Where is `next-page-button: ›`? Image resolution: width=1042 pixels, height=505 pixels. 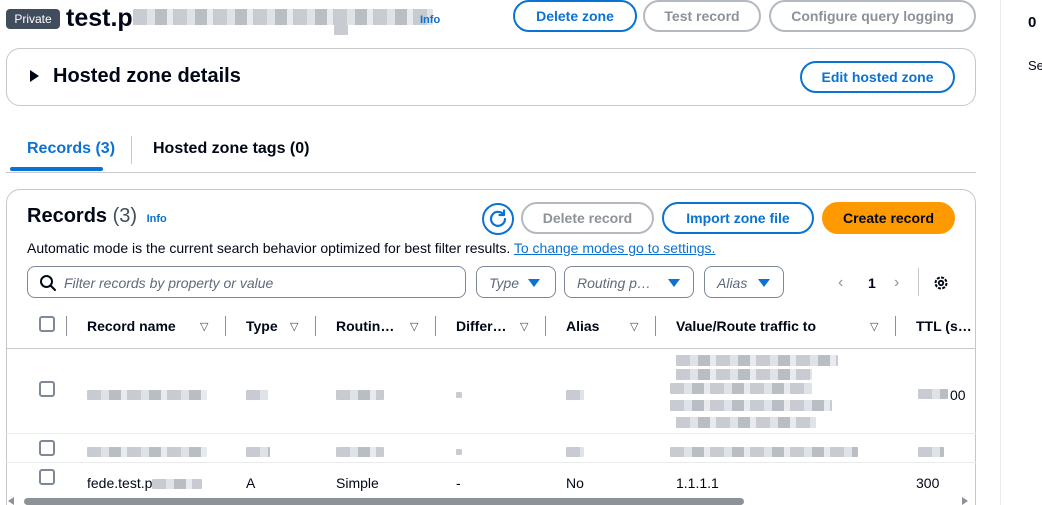 next-page-button: › is located at coordinates (896, 283).